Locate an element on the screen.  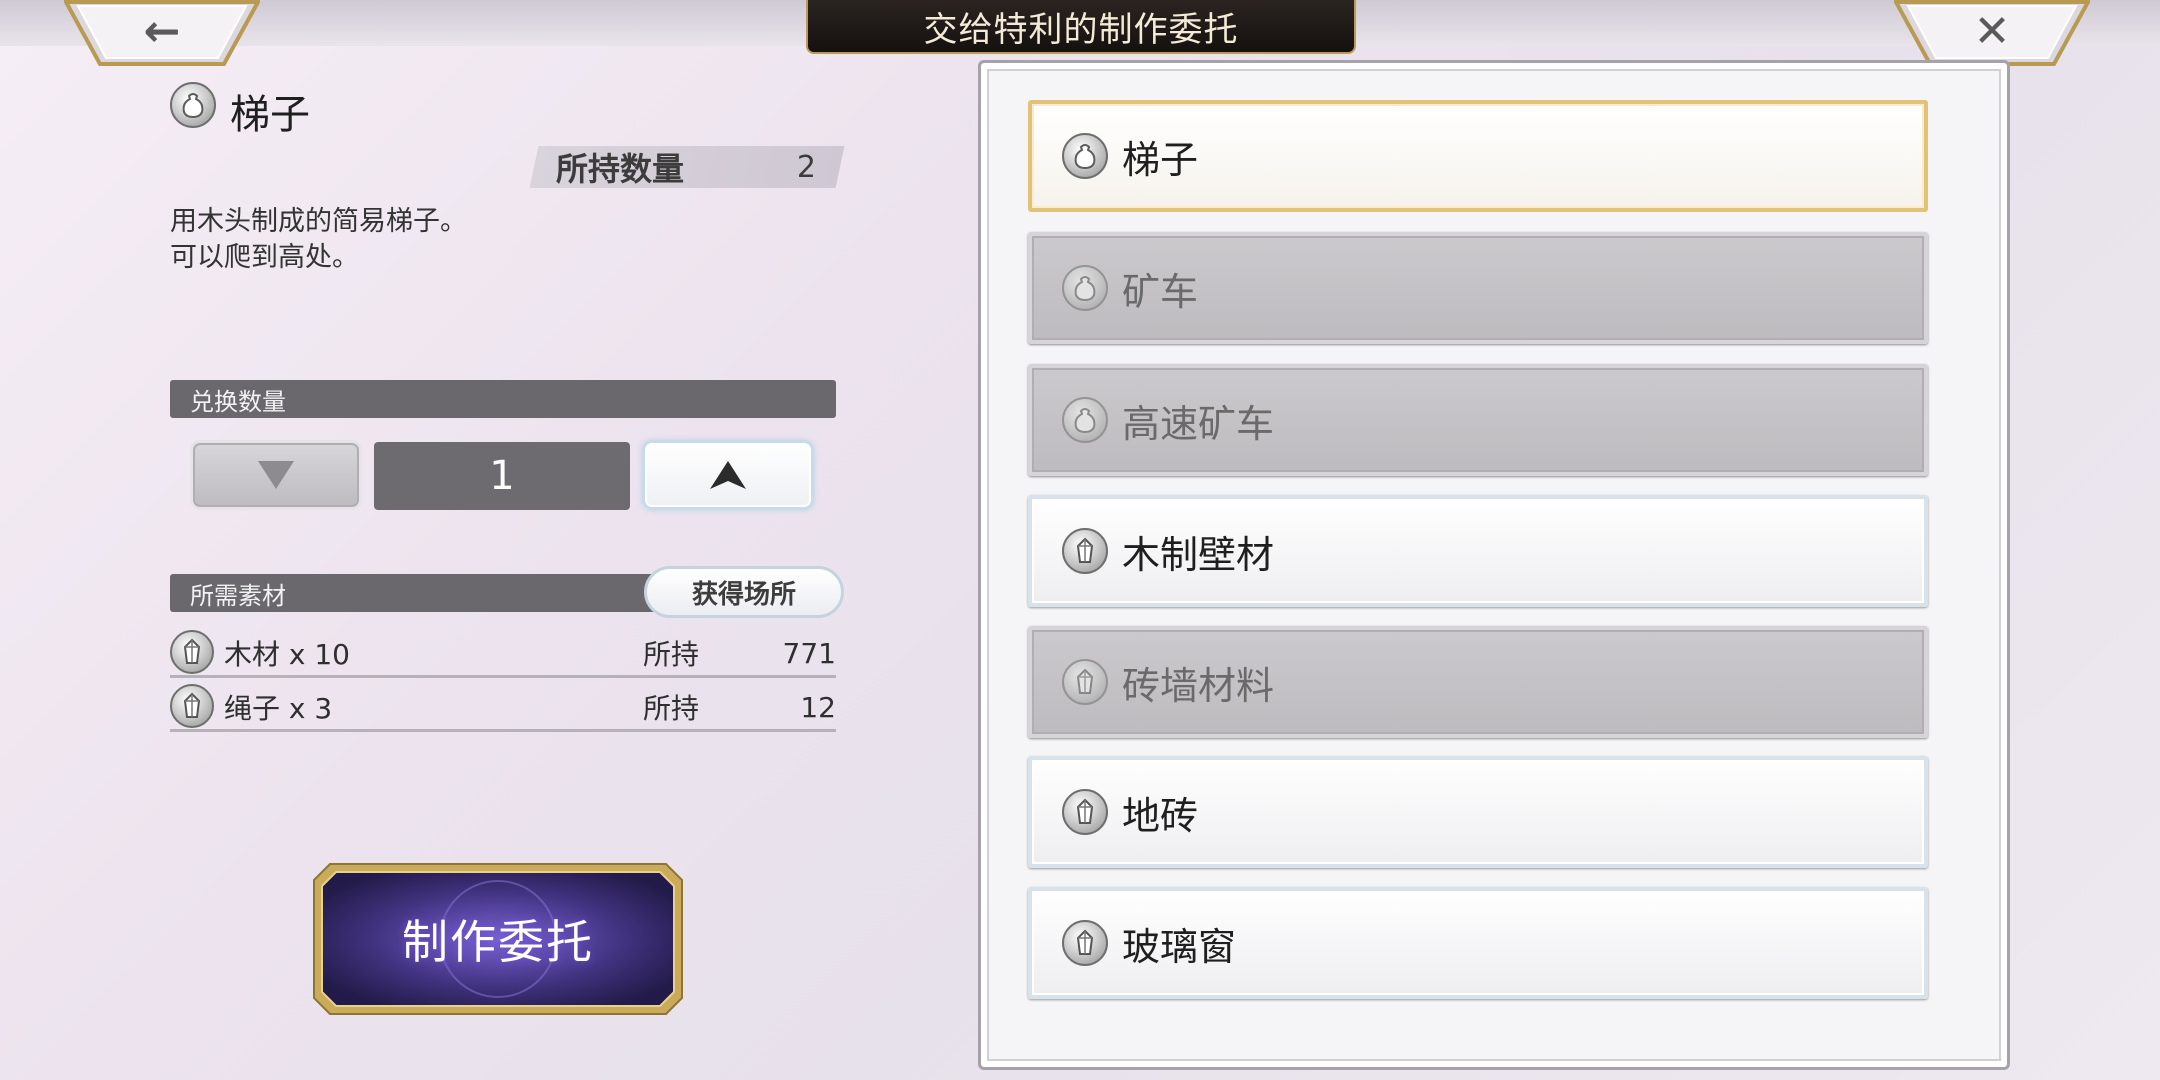
detail-item-icon is located at coordinates (193, 105).